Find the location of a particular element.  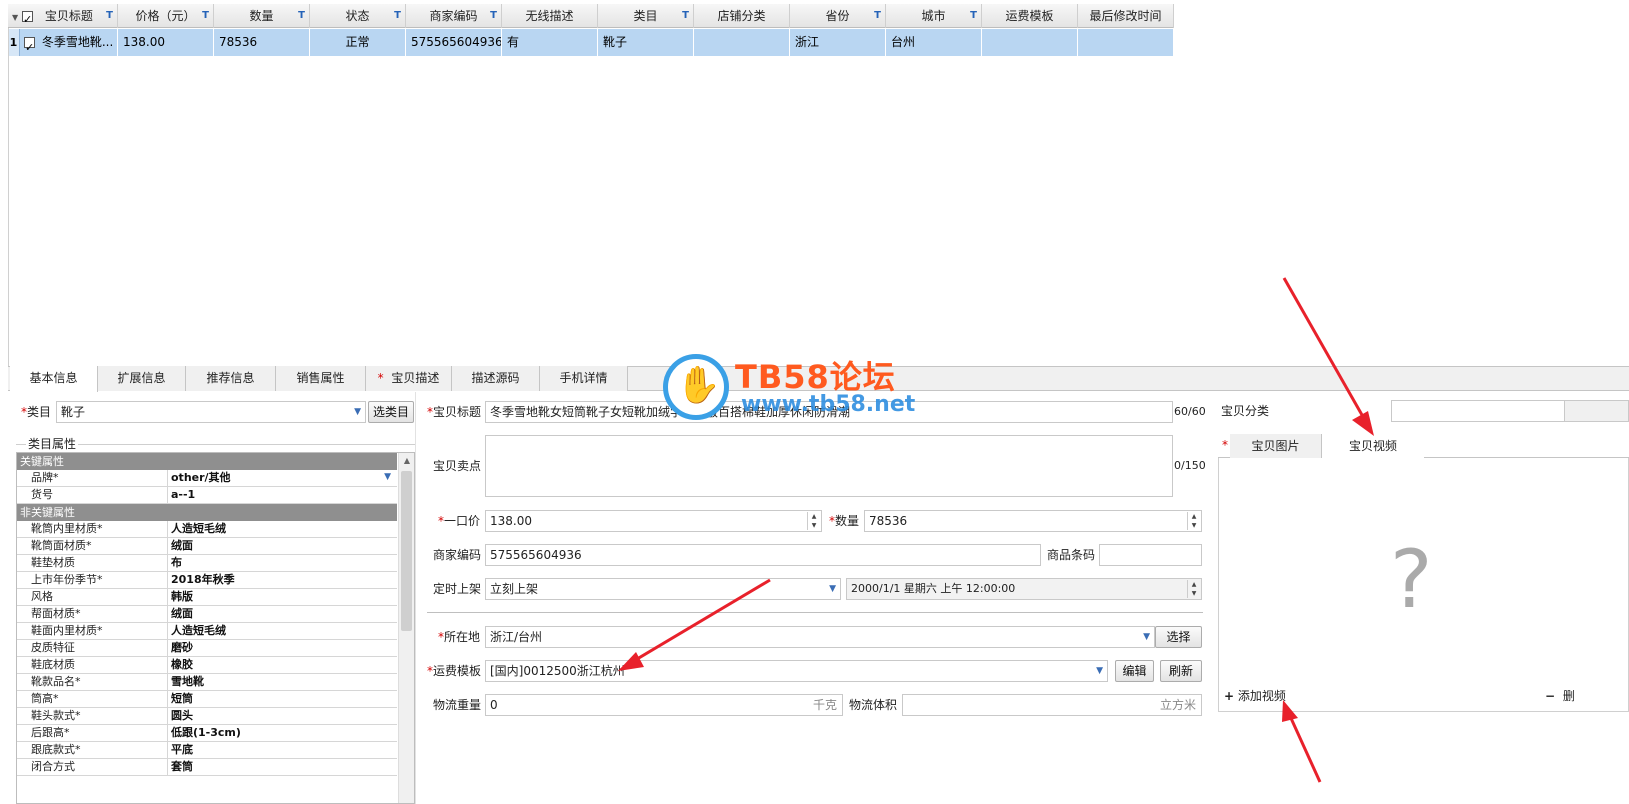

attr-row: 后跟高* 低跟(1-3cm) is located at coordinates (207, 733).